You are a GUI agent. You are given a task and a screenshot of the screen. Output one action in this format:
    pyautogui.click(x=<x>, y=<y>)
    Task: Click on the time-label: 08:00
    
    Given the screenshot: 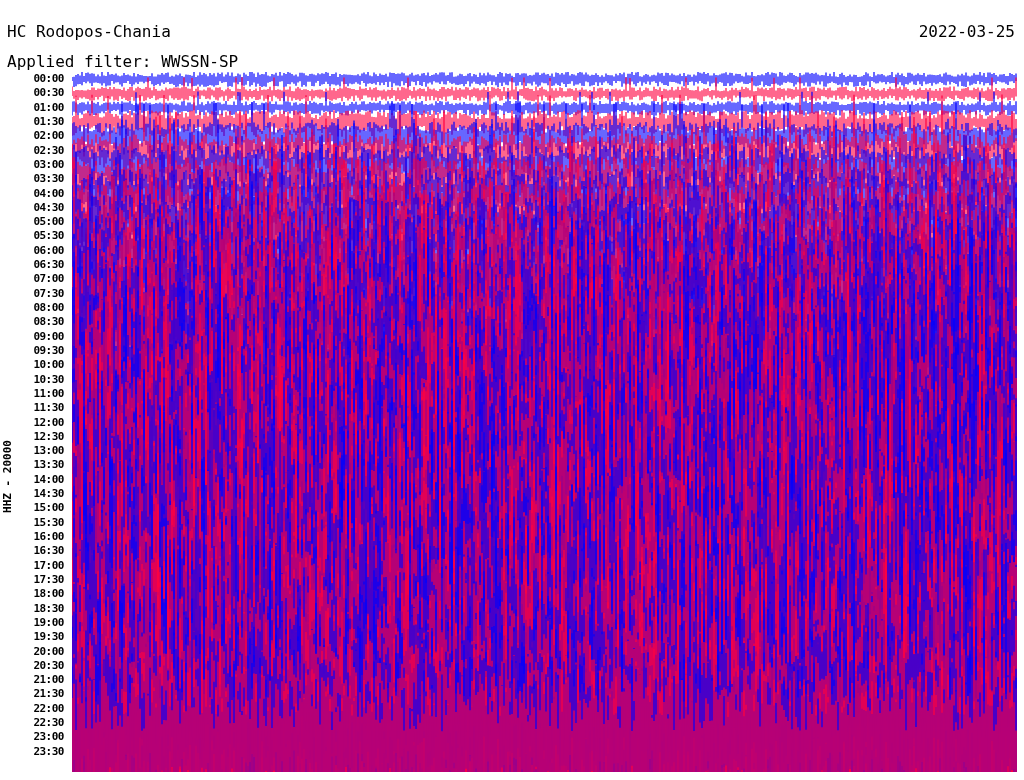 What is the action you would take?
    pyautogui.click(x=48, y=308)
    